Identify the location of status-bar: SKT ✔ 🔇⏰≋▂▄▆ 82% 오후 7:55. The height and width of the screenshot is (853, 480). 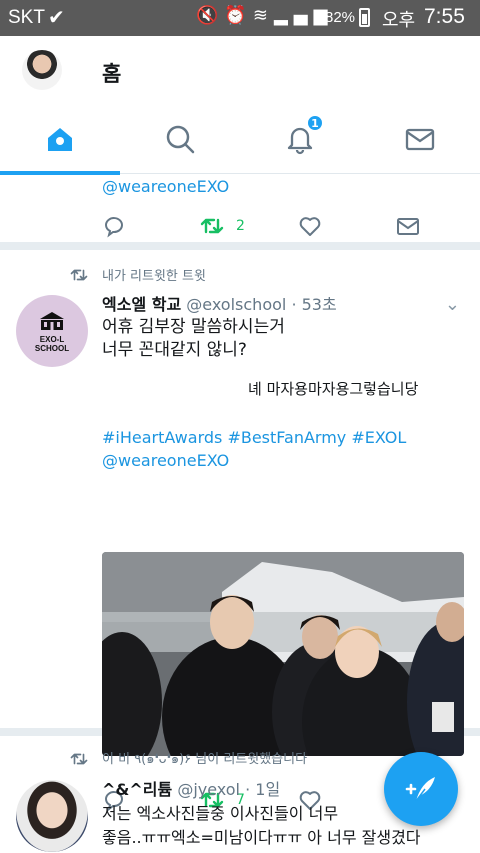
(240, 18).